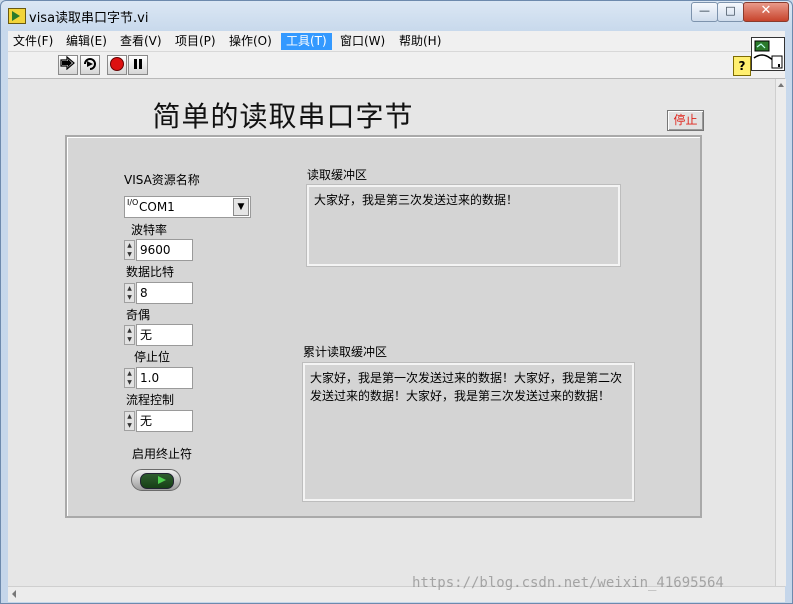  I want to click on led-icon, so click(157, 481).